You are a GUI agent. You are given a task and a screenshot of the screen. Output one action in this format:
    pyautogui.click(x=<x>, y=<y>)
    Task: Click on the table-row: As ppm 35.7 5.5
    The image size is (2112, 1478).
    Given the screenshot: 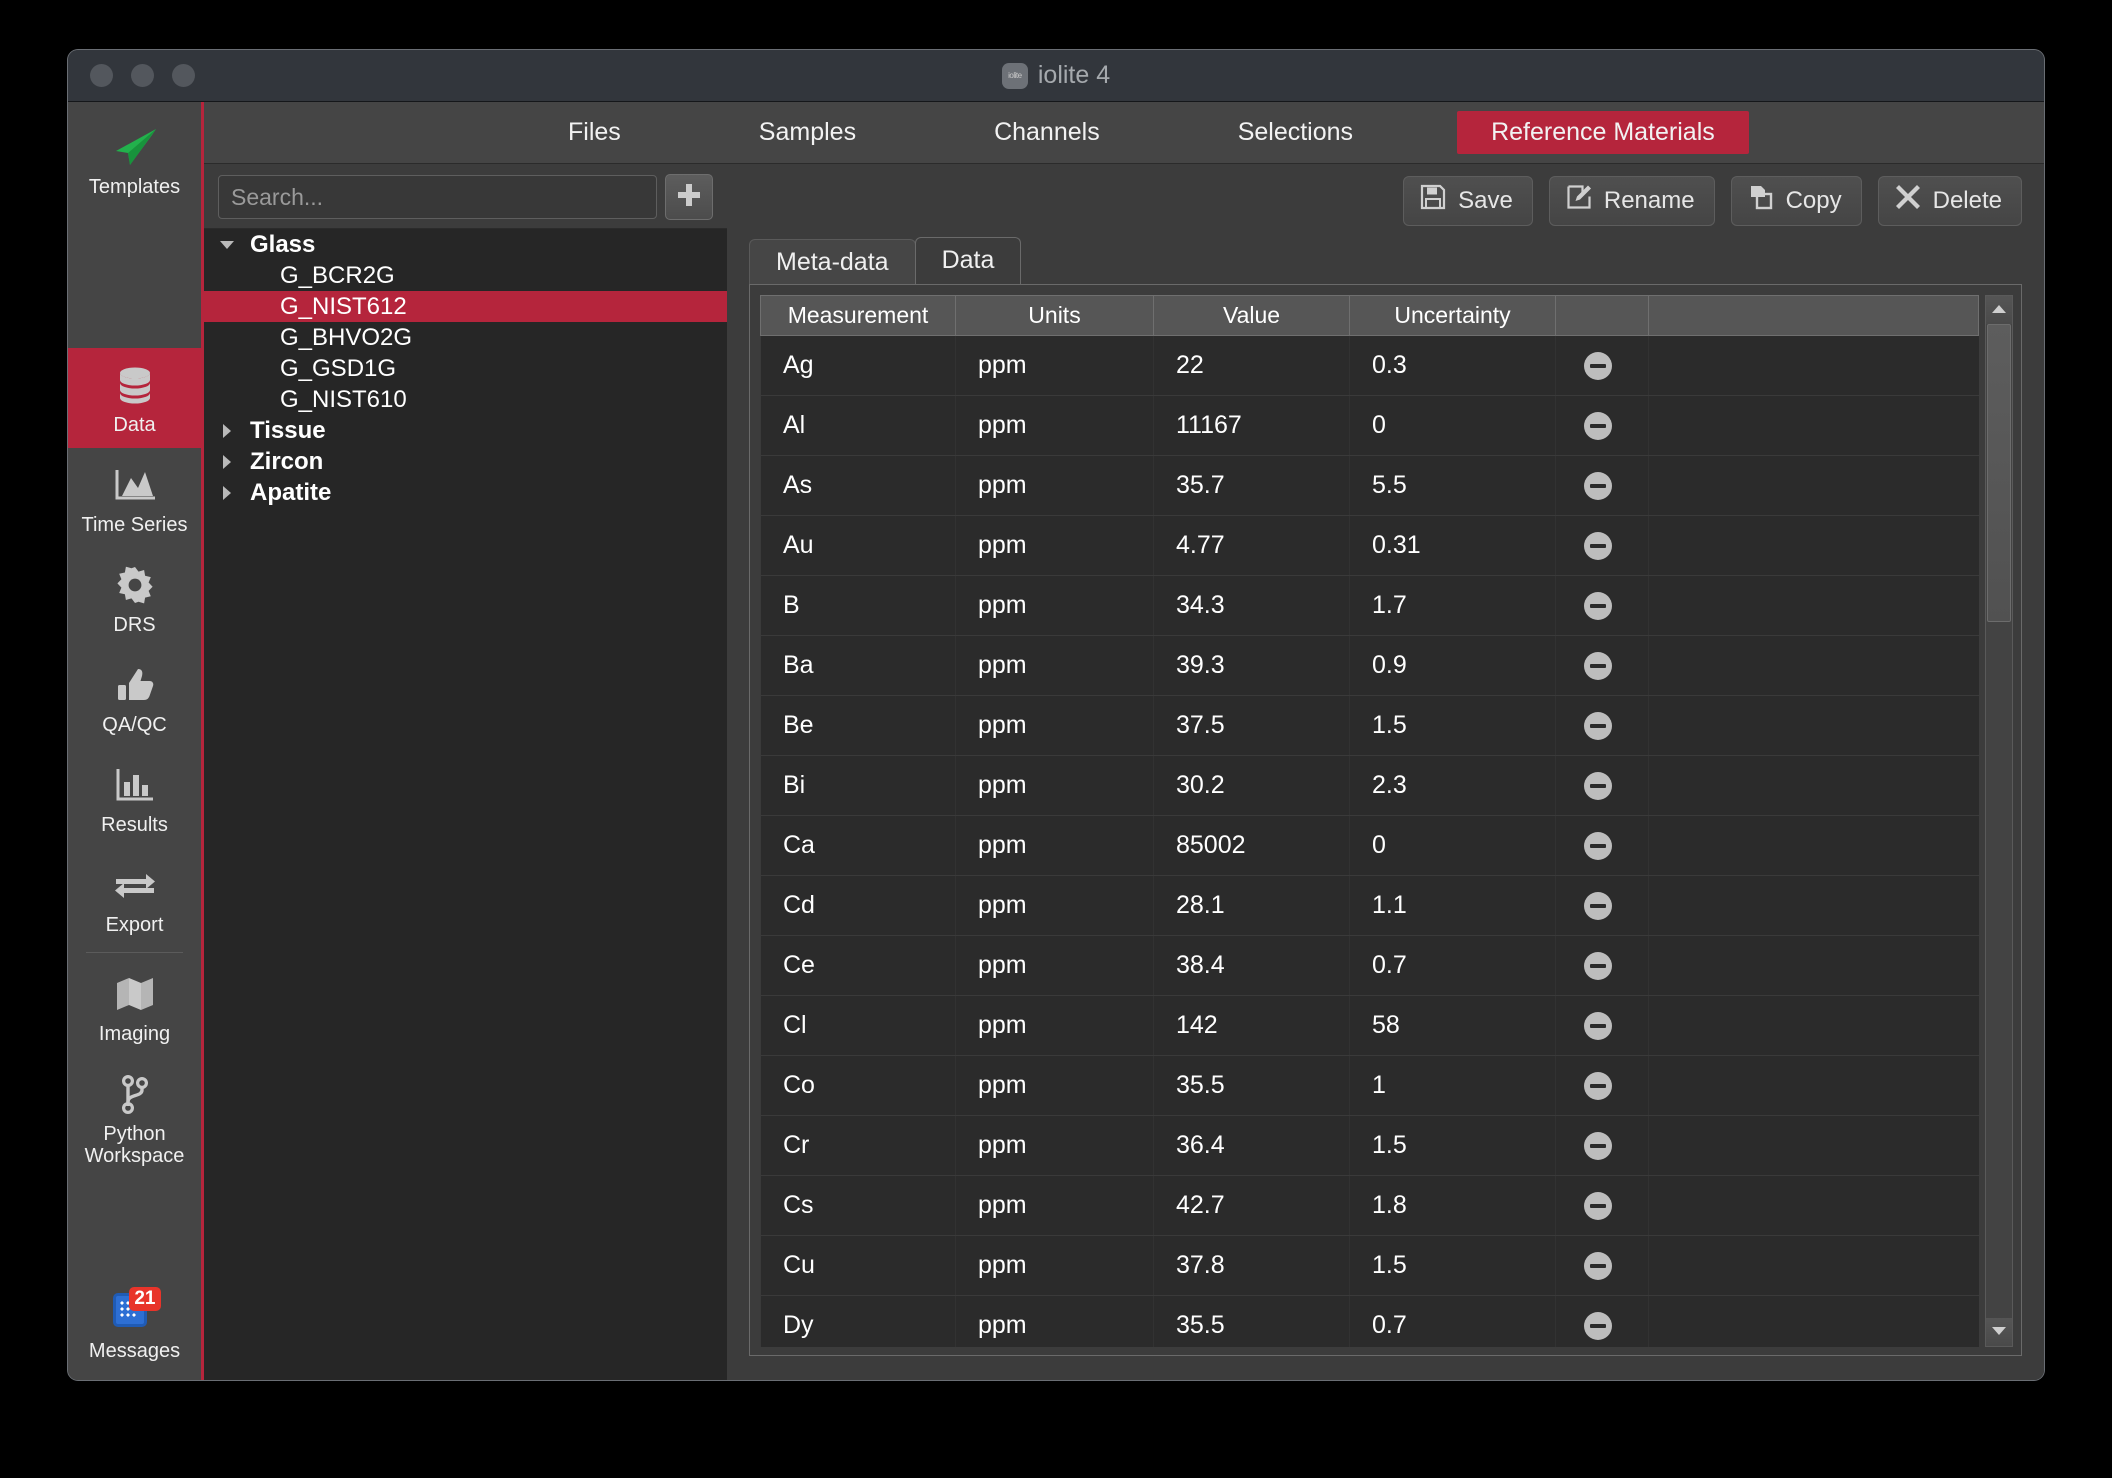 What is the action you would take?
    pyautogui.click(x=1369, y=485)
    